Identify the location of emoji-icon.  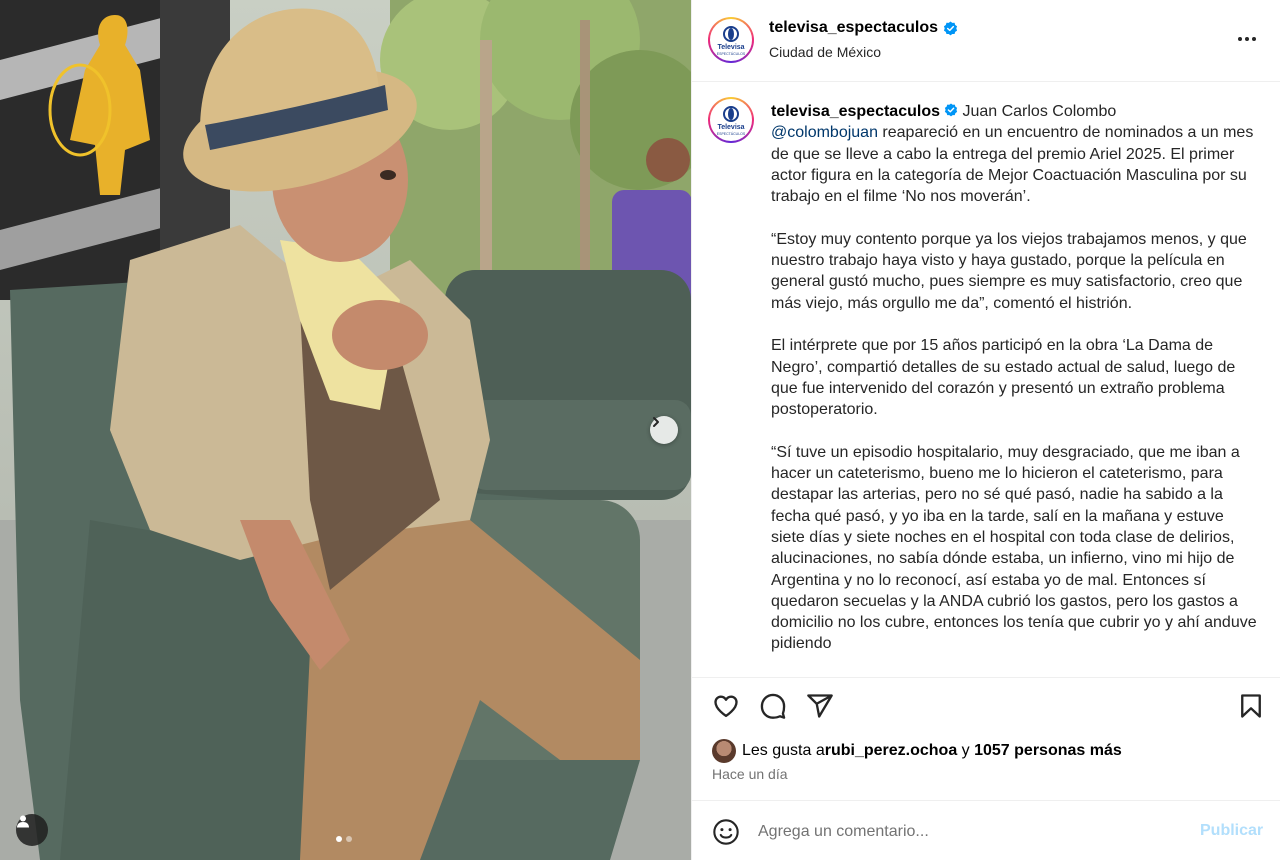
(726, 832).